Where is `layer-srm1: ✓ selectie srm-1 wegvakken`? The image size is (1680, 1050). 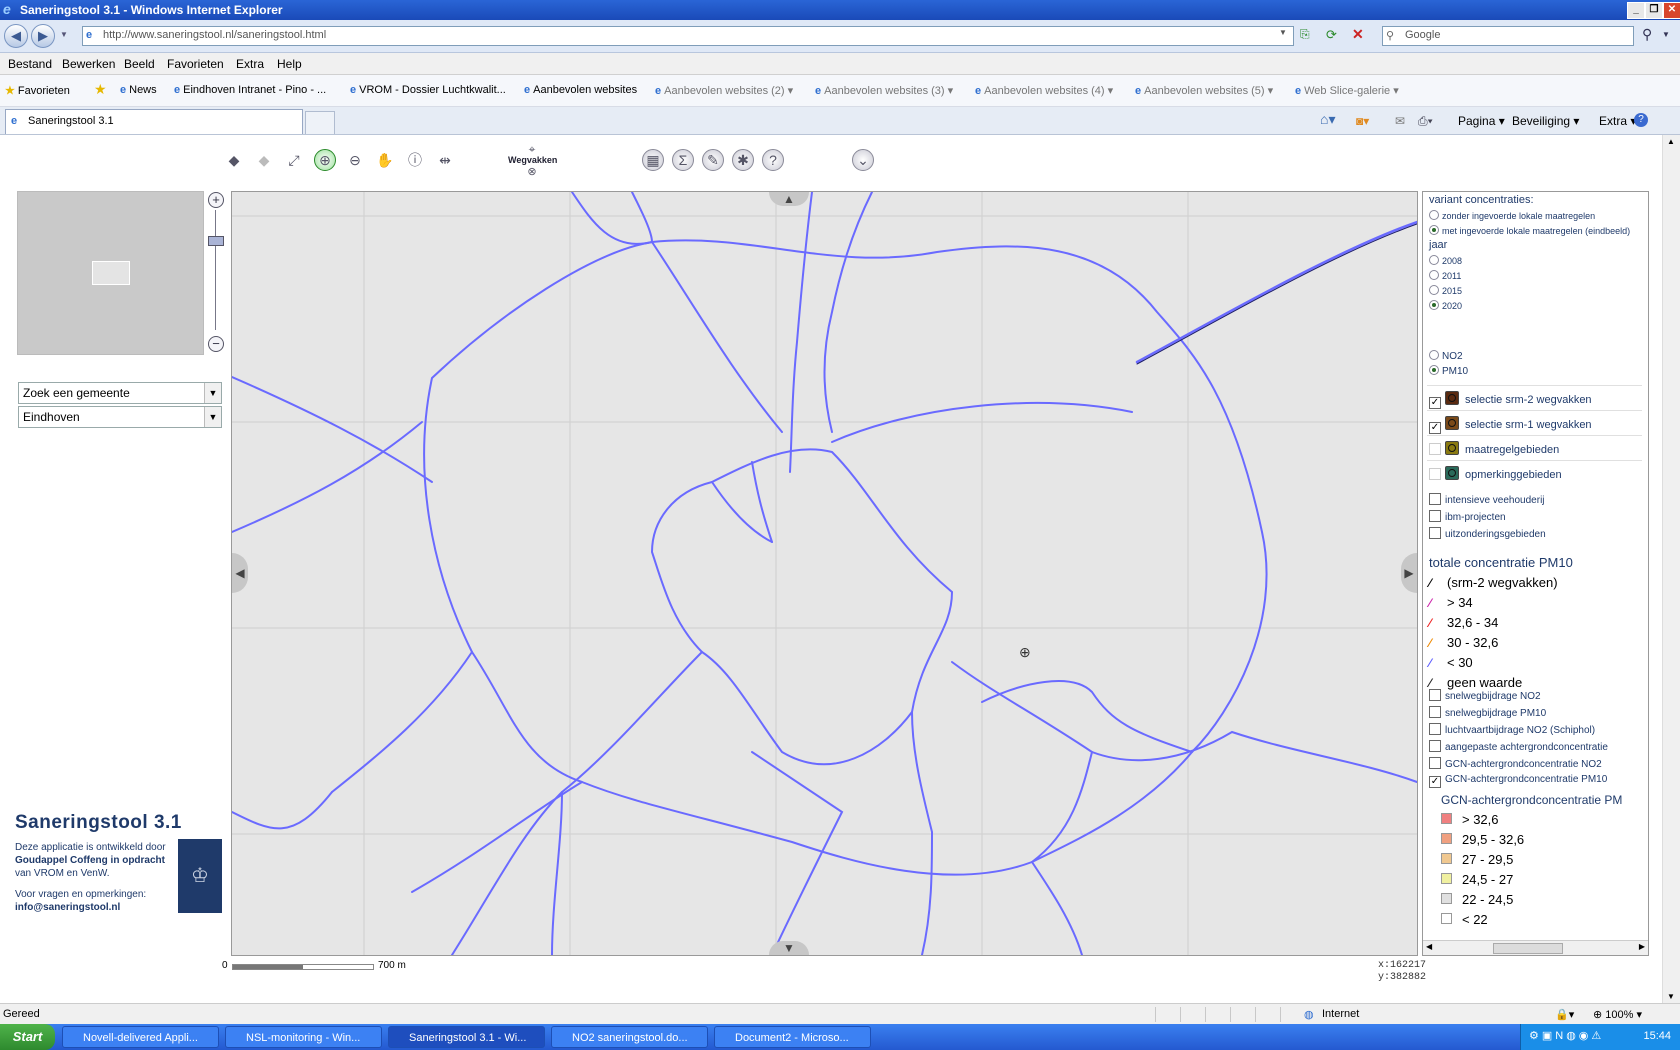
layer-srm1: ✓ selectie srm-1 wegvakken is located at coordinates (1510, 425).